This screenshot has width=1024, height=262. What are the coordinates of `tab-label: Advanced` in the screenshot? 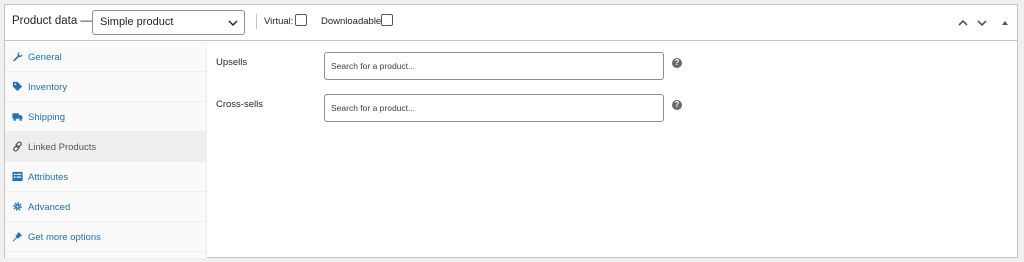 It's located at (49, 207).